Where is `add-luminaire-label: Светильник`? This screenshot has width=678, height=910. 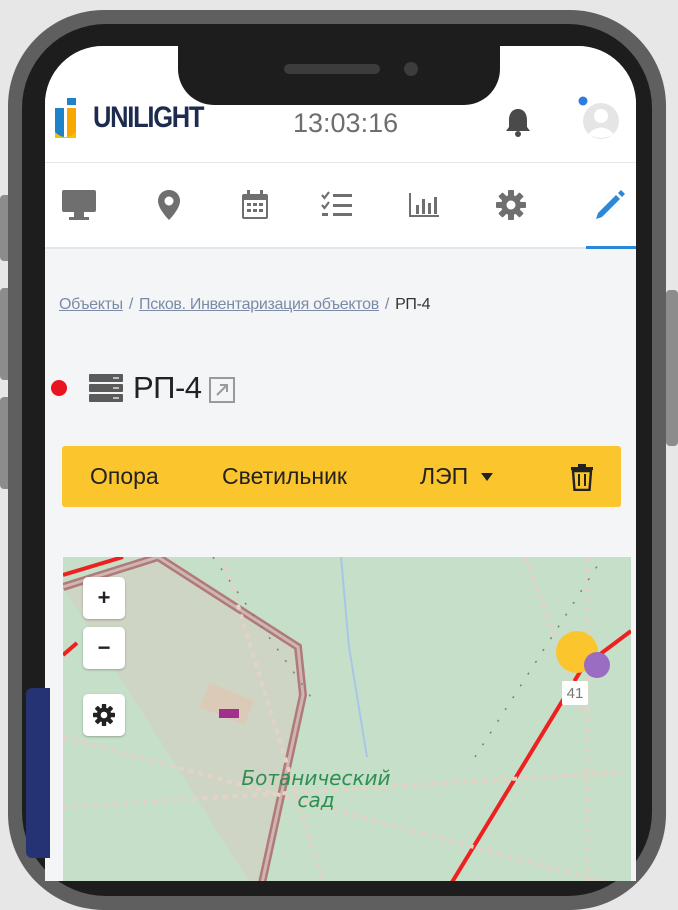 add-luminaire-label: Светильник is located at coordinates (284, 476).